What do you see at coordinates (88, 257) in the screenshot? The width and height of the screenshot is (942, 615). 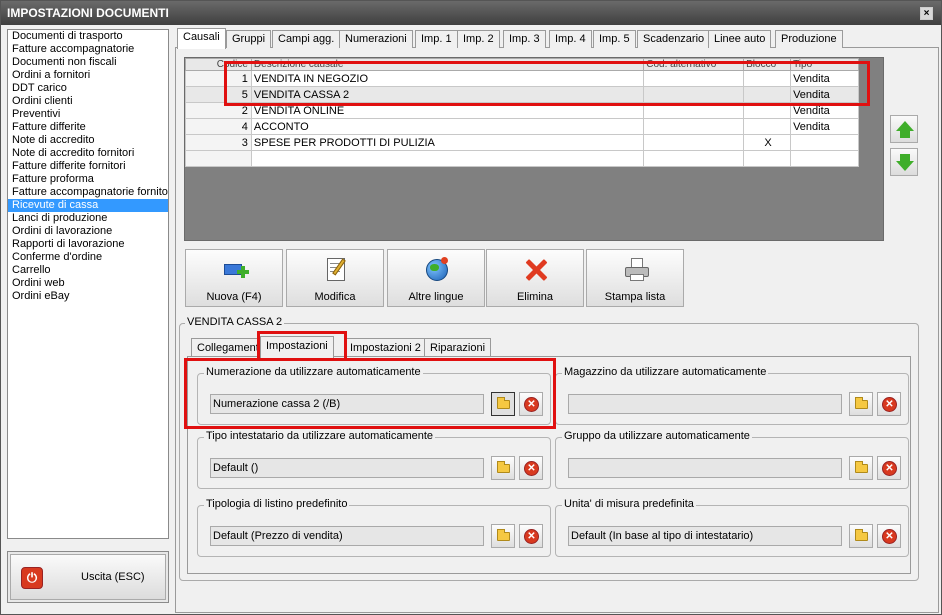 I see `doc-type-item: Conferme d'ordine` at bounding box center [88, 257].